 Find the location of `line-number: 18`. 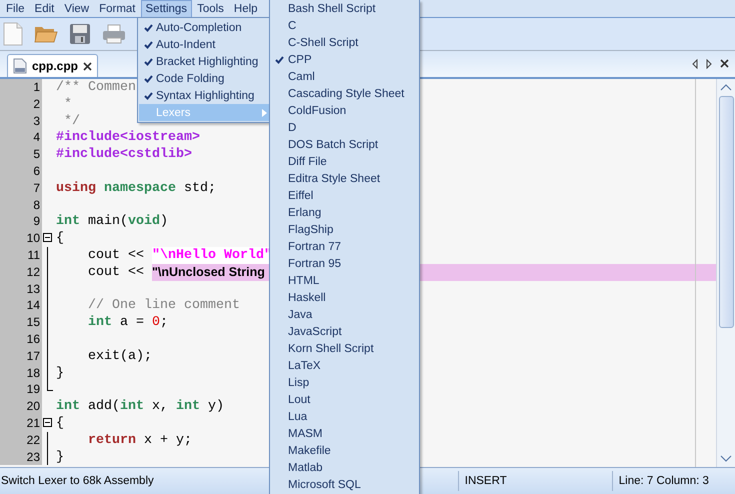

line-number: 18 is located at coordinates (21, 373).